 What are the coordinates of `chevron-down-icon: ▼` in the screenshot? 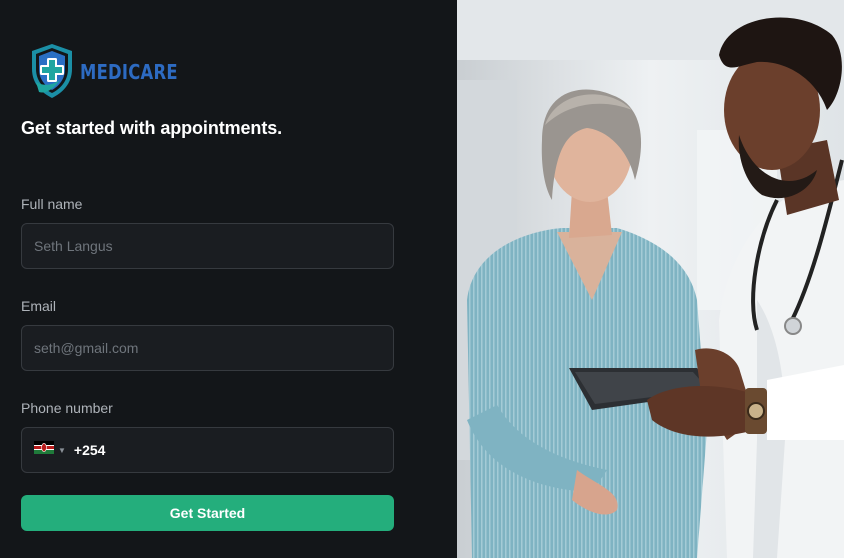 It's located at (62, 450).